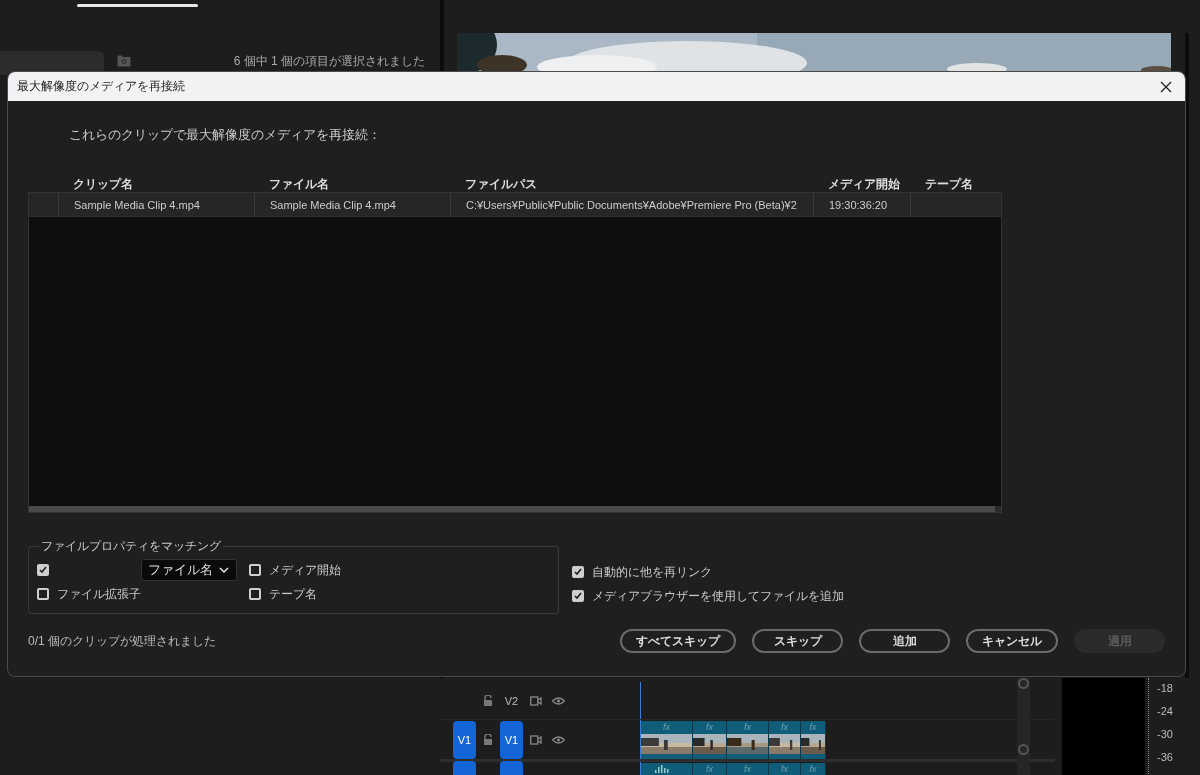 The height and width of the screenshot is (775, 1200). I want to click on bin-icon, so click(124, 61).